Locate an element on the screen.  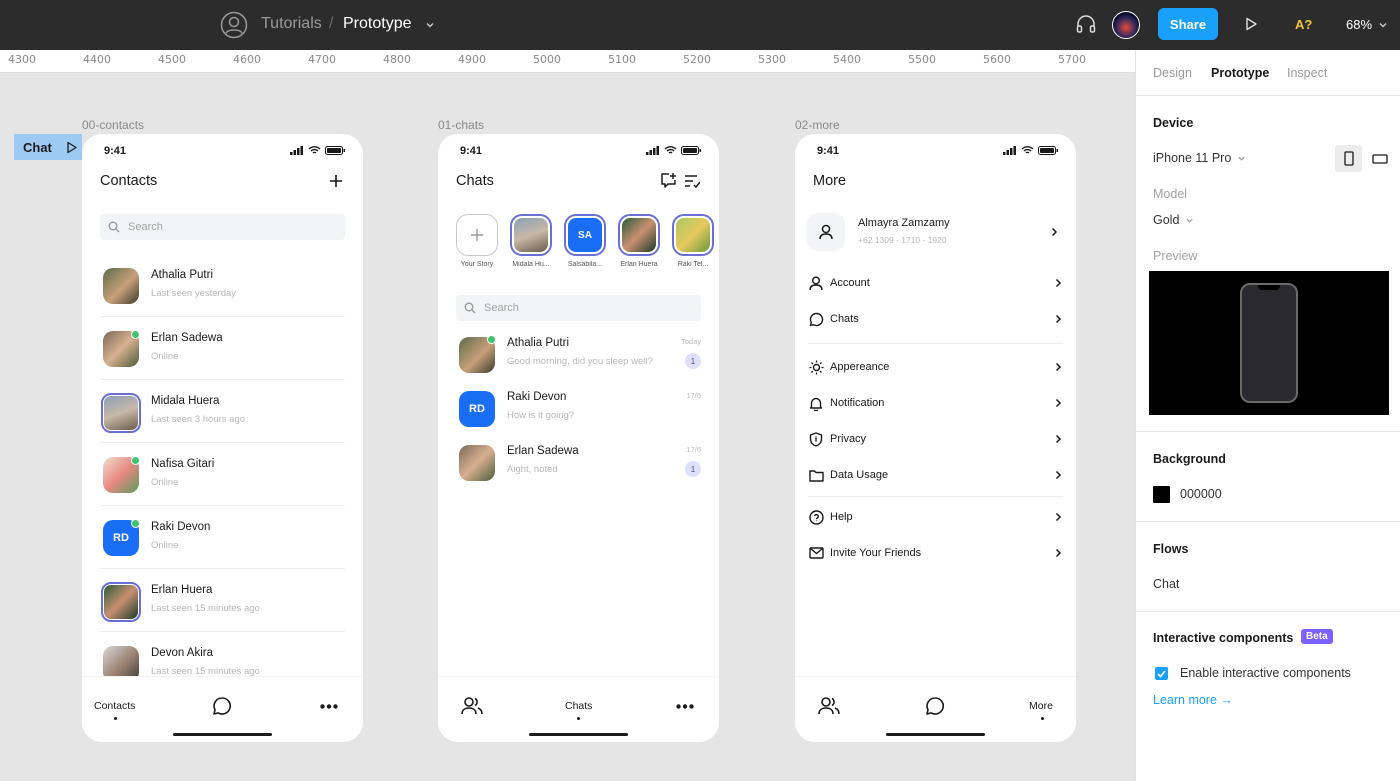
share-button: Share is located at coordinates (1188, 24).